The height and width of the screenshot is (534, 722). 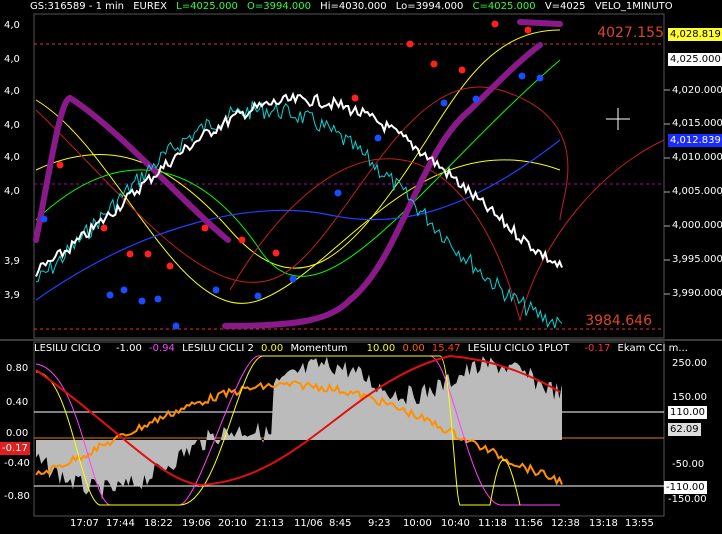 What do you see at coordinates (685, 487) in the screenshot?
I see `ind-box-neg110: -110.00` at bounding box center [685, 487].